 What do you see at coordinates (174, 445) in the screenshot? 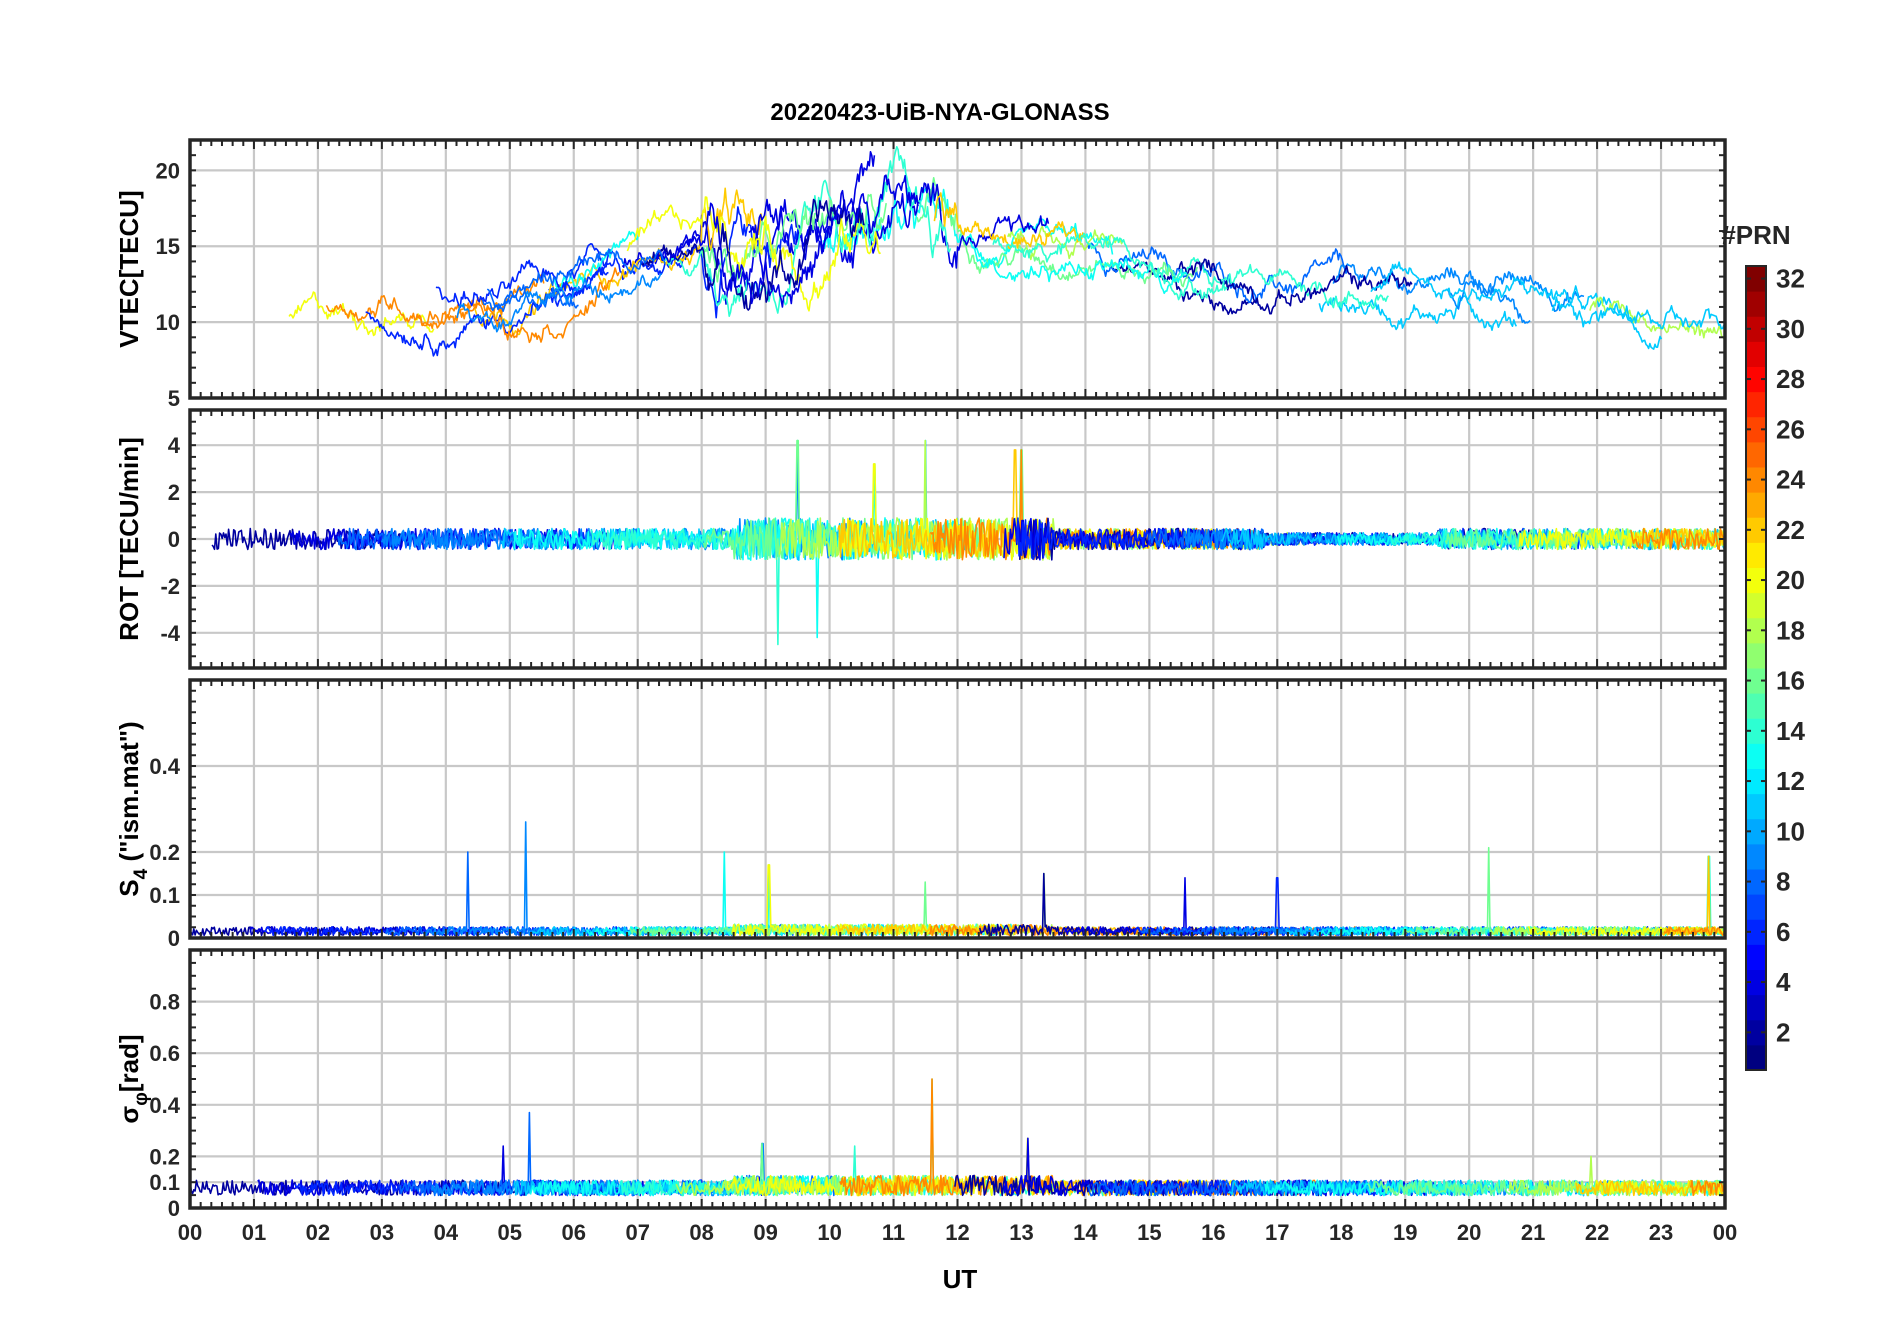
I see `y-tick-label: 4` at bounding box center [174, 445].